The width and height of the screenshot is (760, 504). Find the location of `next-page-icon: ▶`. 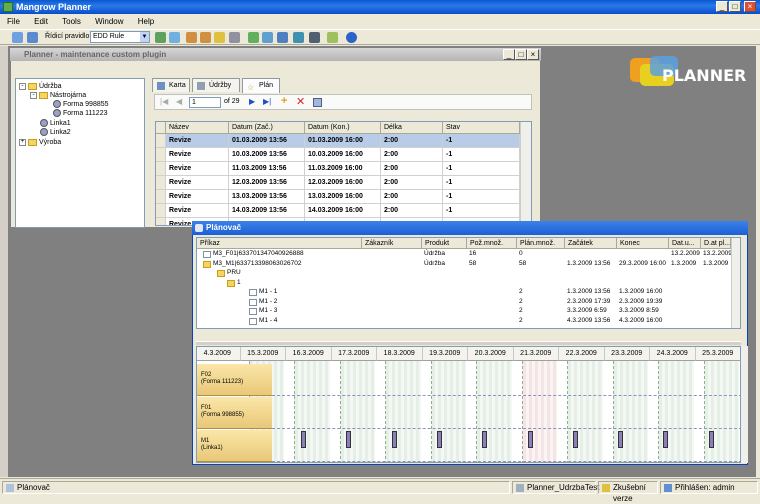

next-page-icon: ▶ is located at coordinates (252, 101).